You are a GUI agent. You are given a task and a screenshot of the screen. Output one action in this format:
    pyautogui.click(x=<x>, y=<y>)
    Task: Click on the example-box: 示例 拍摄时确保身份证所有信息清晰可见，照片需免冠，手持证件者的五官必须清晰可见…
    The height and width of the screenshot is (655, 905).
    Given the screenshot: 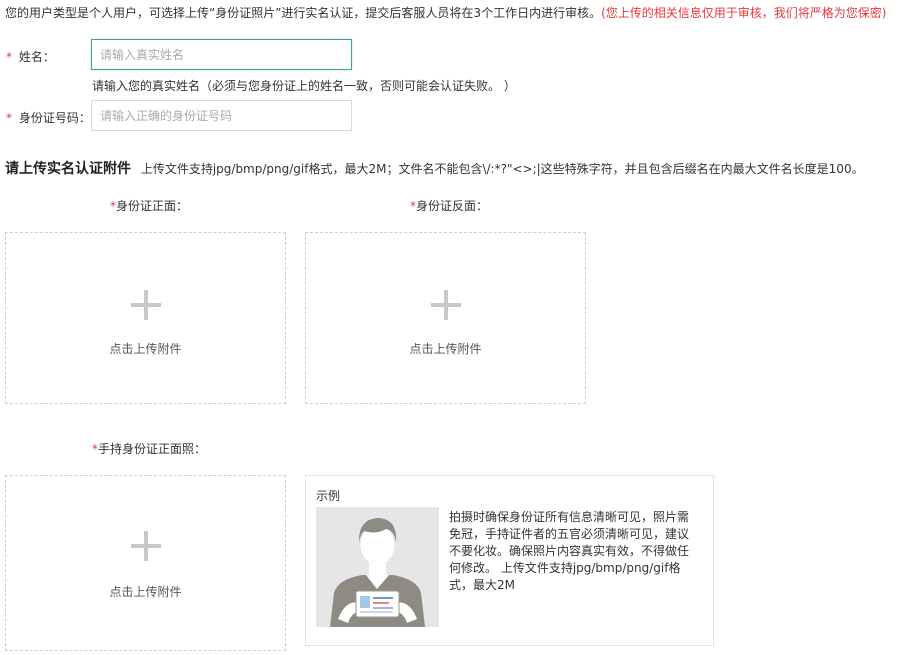 What is the action you would take?
    pyautogui.click(x=509, y=560)
    